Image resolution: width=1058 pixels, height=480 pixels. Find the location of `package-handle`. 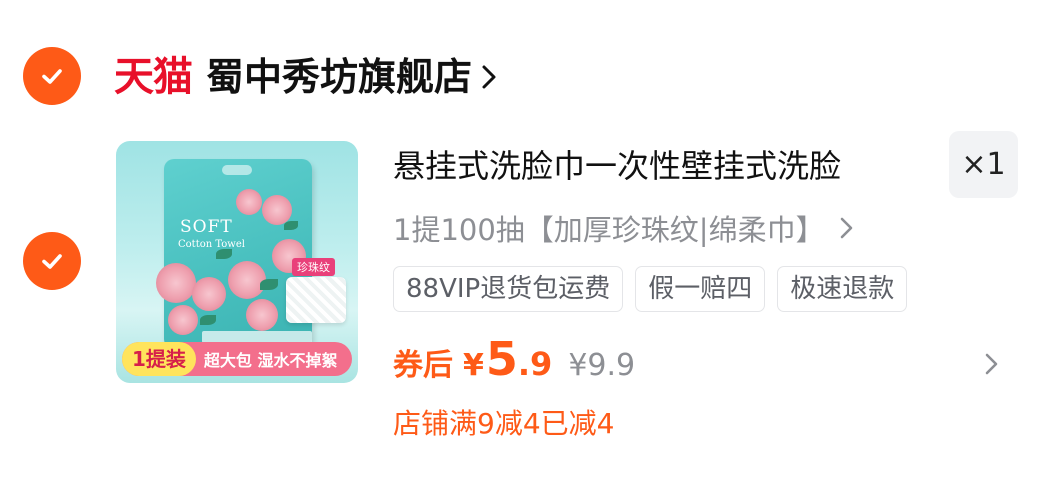

package-handle is located at coordinates (237, 170).